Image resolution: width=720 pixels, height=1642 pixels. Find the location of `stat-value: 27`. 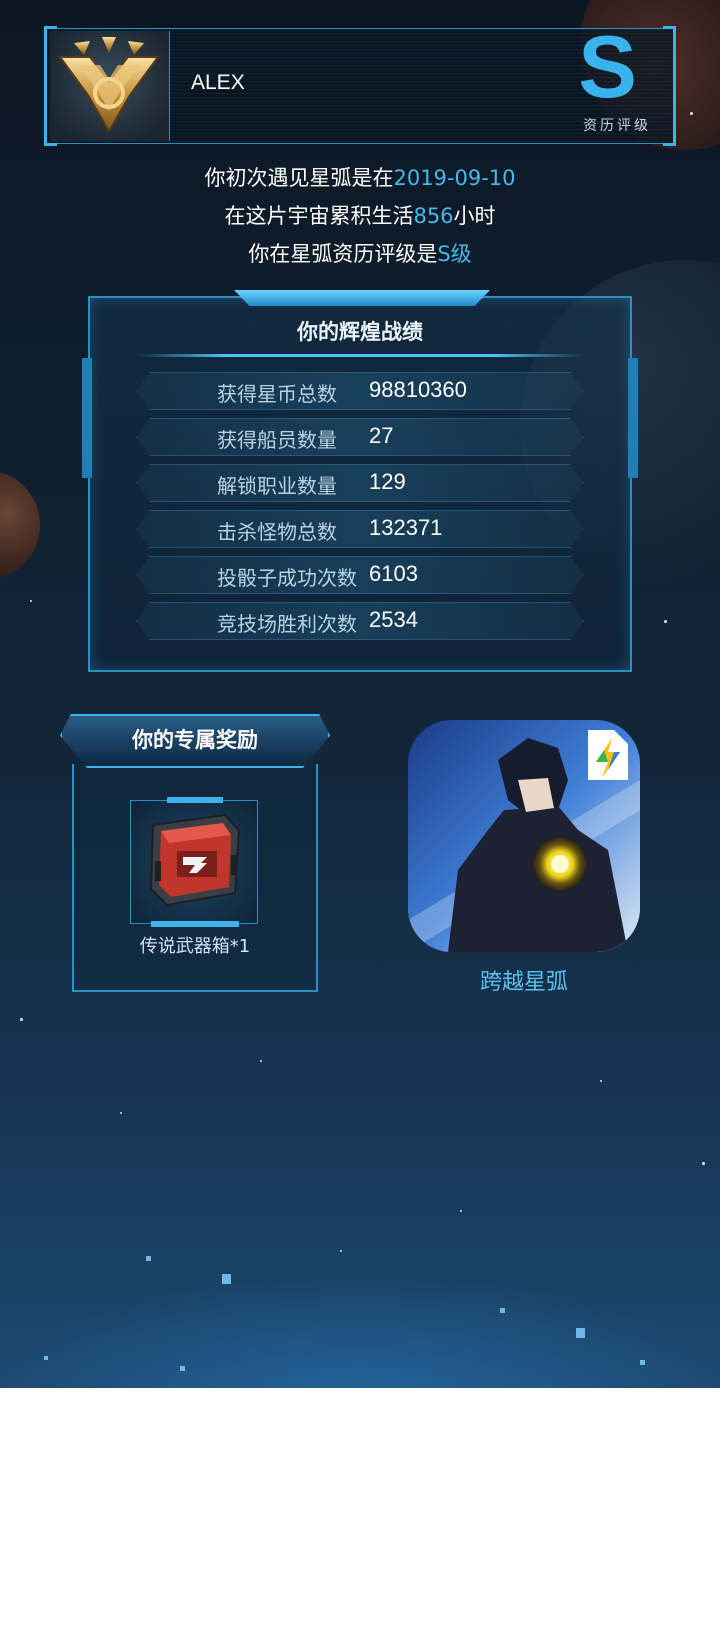

stat-value: 27 is located at coordinates (381, 435).